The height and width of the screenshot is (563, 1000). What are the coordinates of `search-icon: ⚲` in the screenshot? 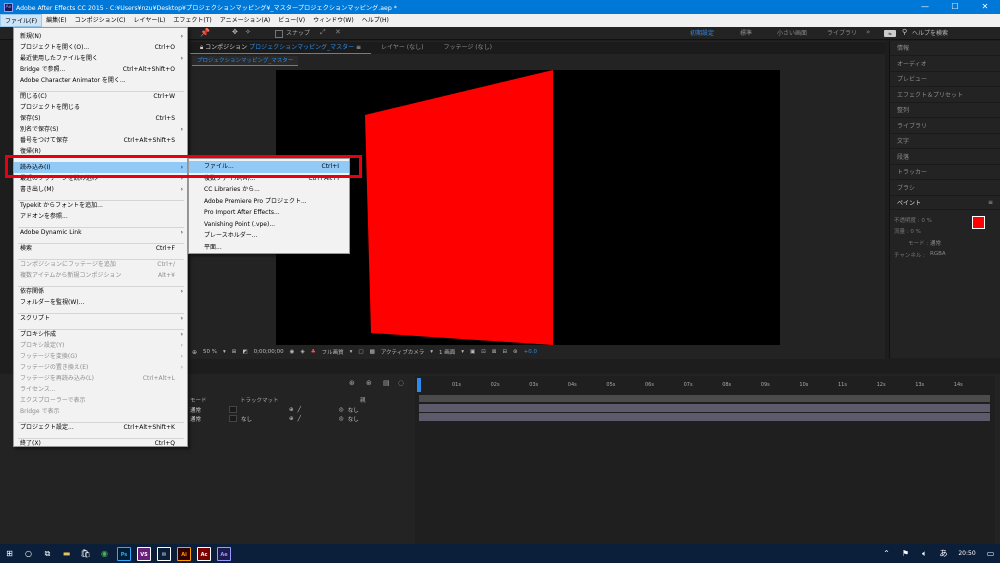 It's located at (904, 32).